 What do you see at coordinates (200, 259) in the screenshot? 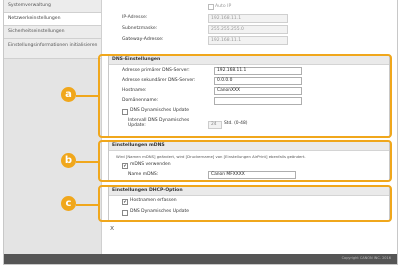
I see `footer-bar: Copyright CANON INC. 2016` at bounding box center [200, 259].